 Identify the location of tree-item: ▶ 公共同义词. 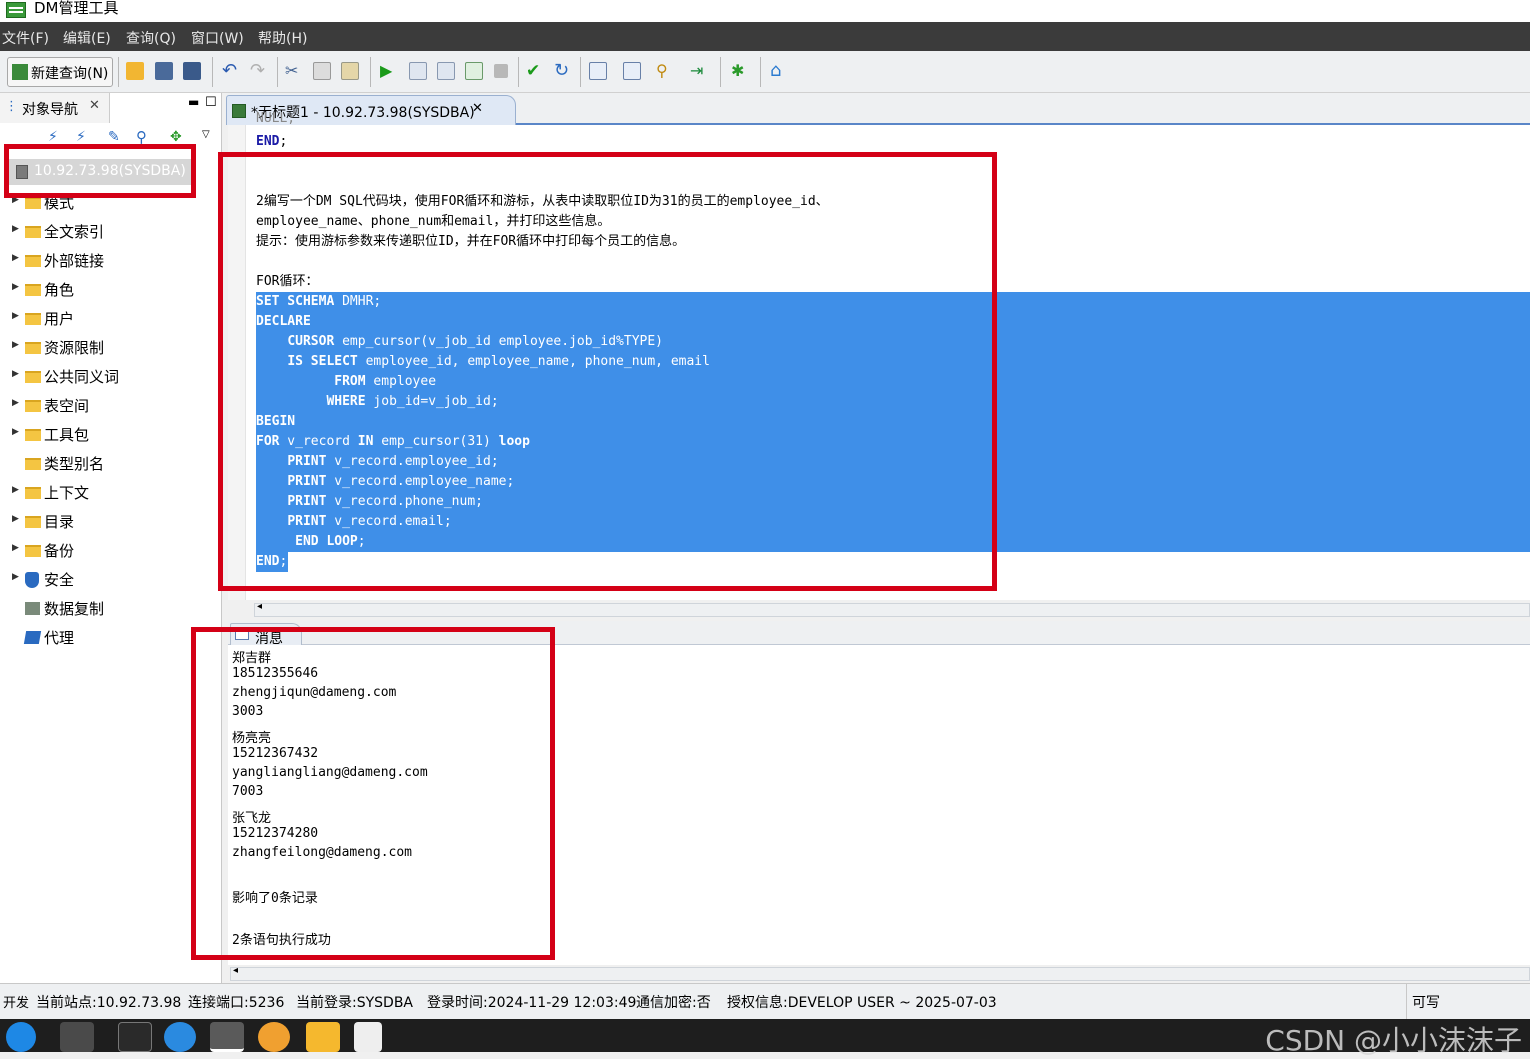
(110, 377).